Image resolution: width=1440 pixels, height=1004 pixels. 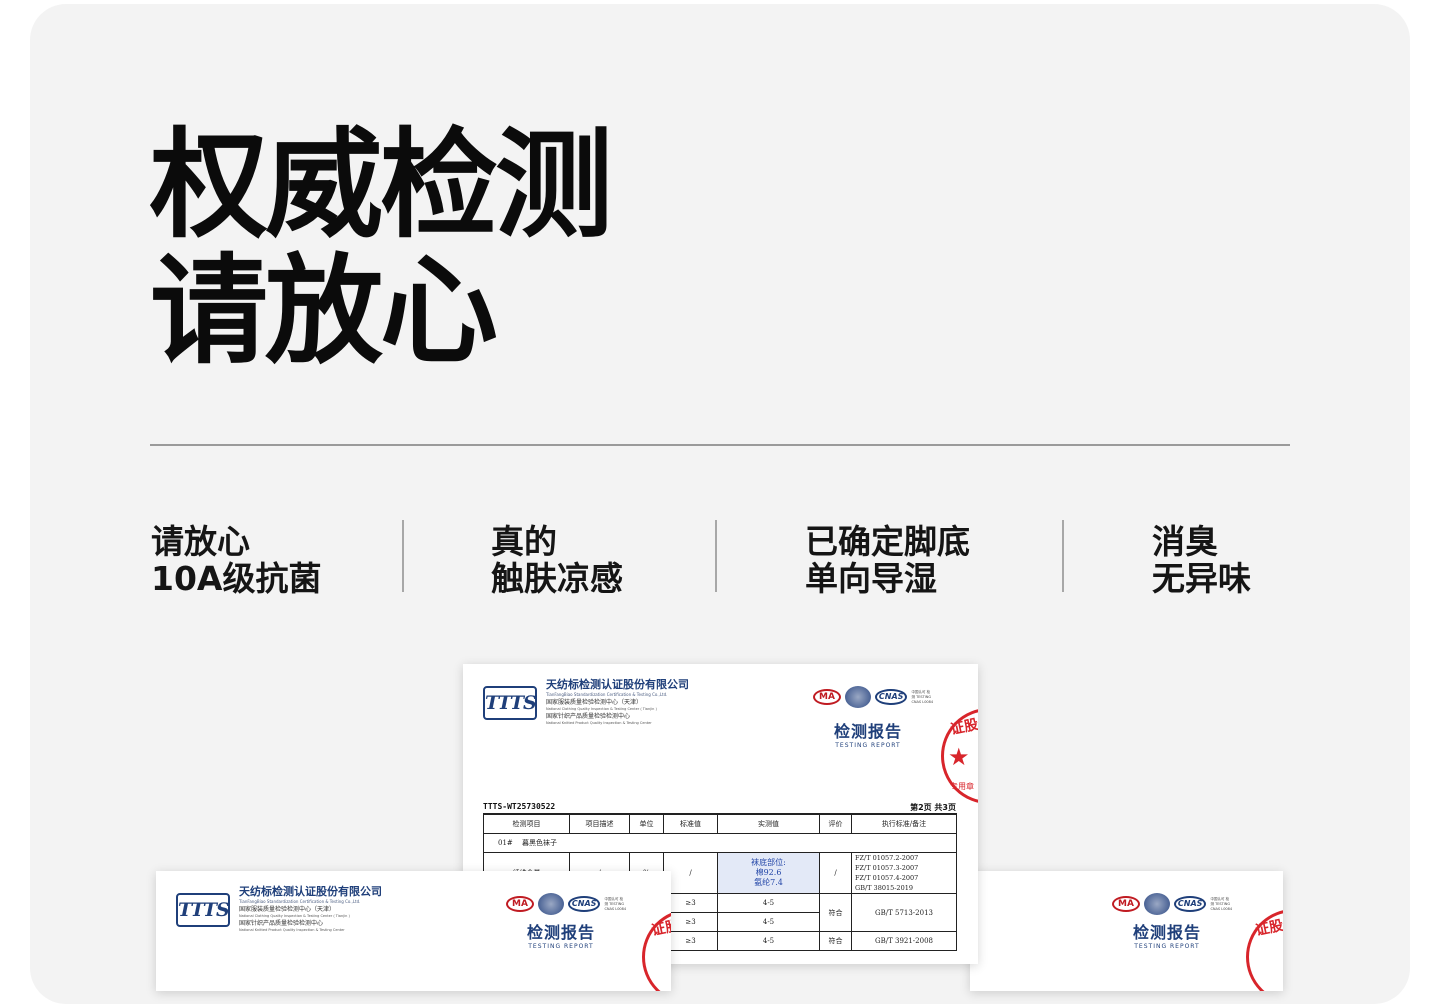 I want to click on divider-line, so click(x=720, y=445).